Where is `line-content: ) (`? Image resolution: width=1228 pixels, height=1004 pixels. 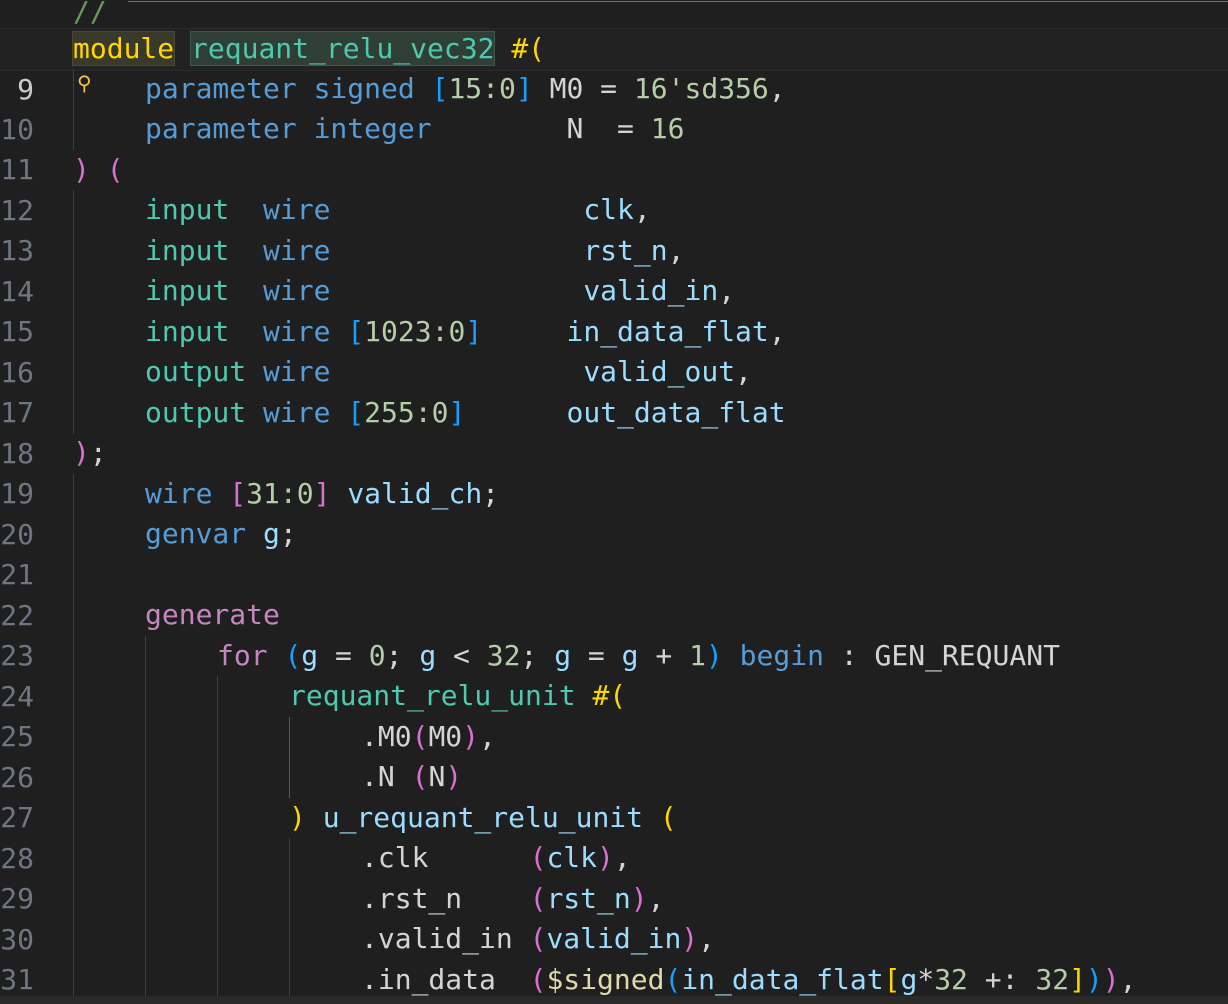
line-content: ) ( is located at coordinates (98, 169).